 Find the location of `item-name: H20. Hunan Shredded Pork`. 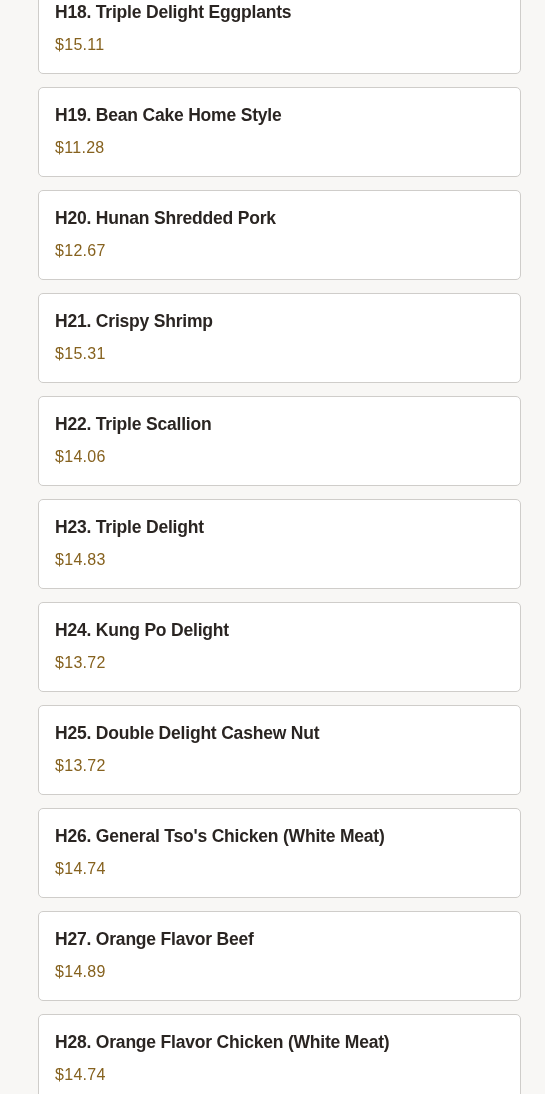

item-name: H20. Hunan Shredded Pork is located at coordinates (165, 218).